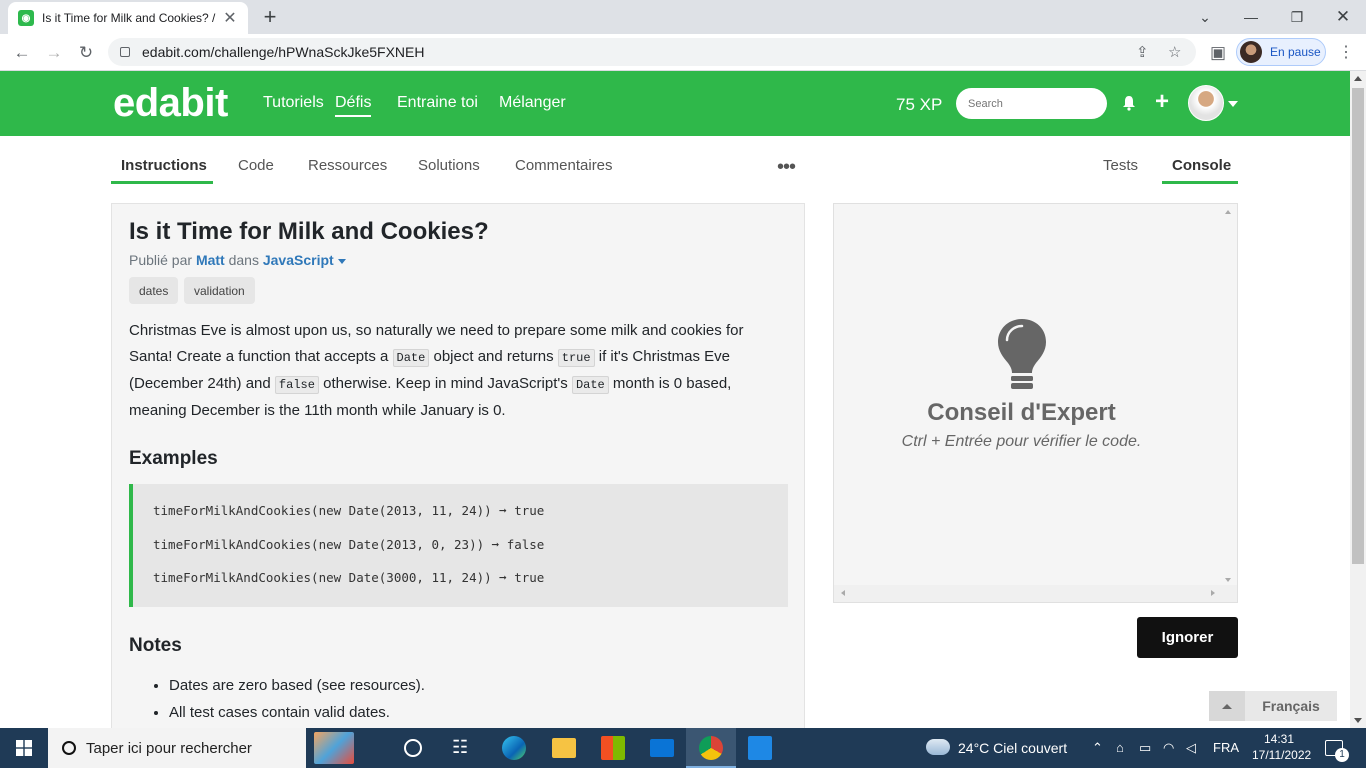 The width and height of the screenshot is (1366, 768). I want to click on tab-tests: Tests, so click(1120, 165).